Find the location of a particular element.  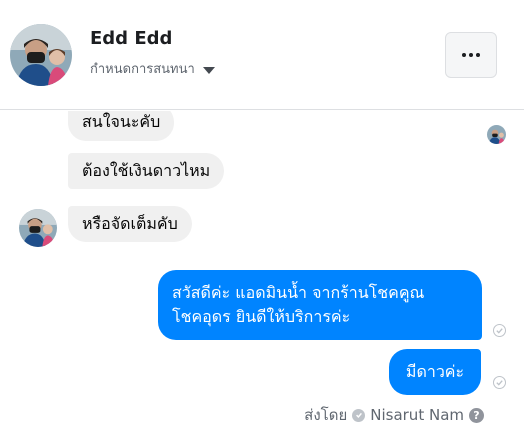

conversation-schedule-menu: กำหนดการสนทนา is located at coordinates (152, 68).